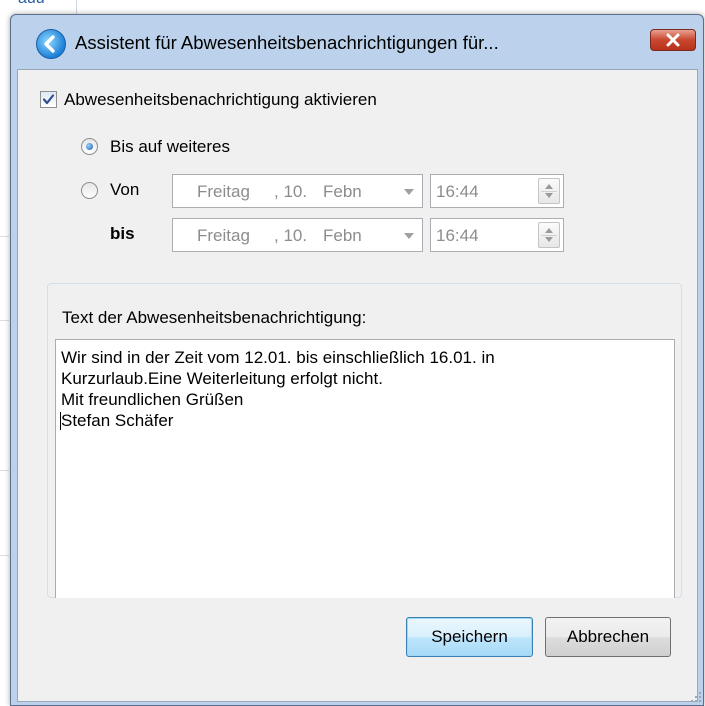 The image size is (705, 706). Describe the element at coordinates (497, 191) in the screenshot. I see `from-time-field: 16:44` at that location.